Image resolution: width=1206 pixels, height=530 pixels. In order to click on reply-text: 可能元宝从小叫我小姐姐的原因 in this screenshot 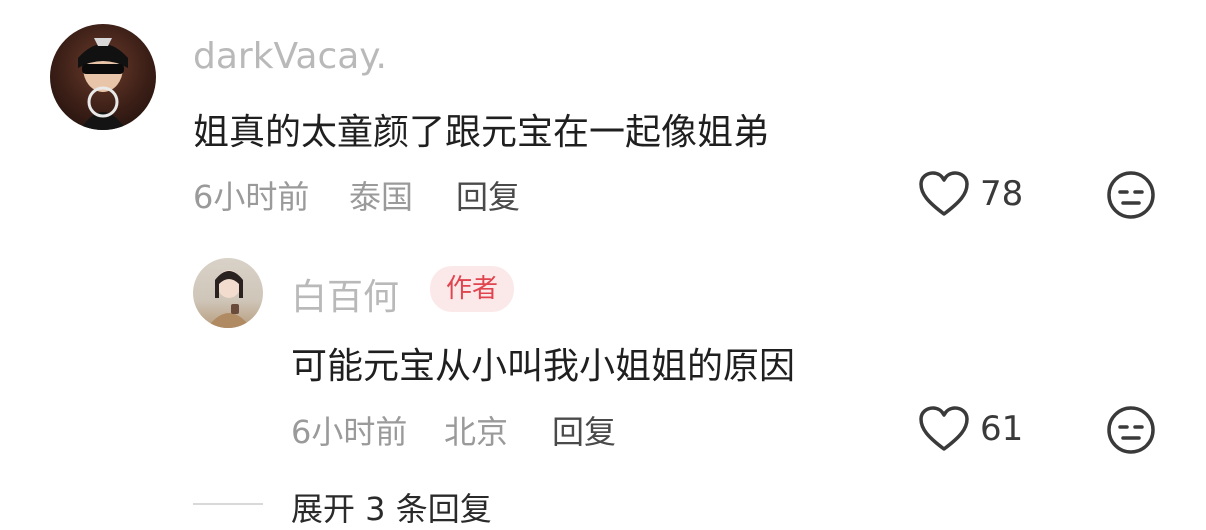, I will do `click(543, 366)`.